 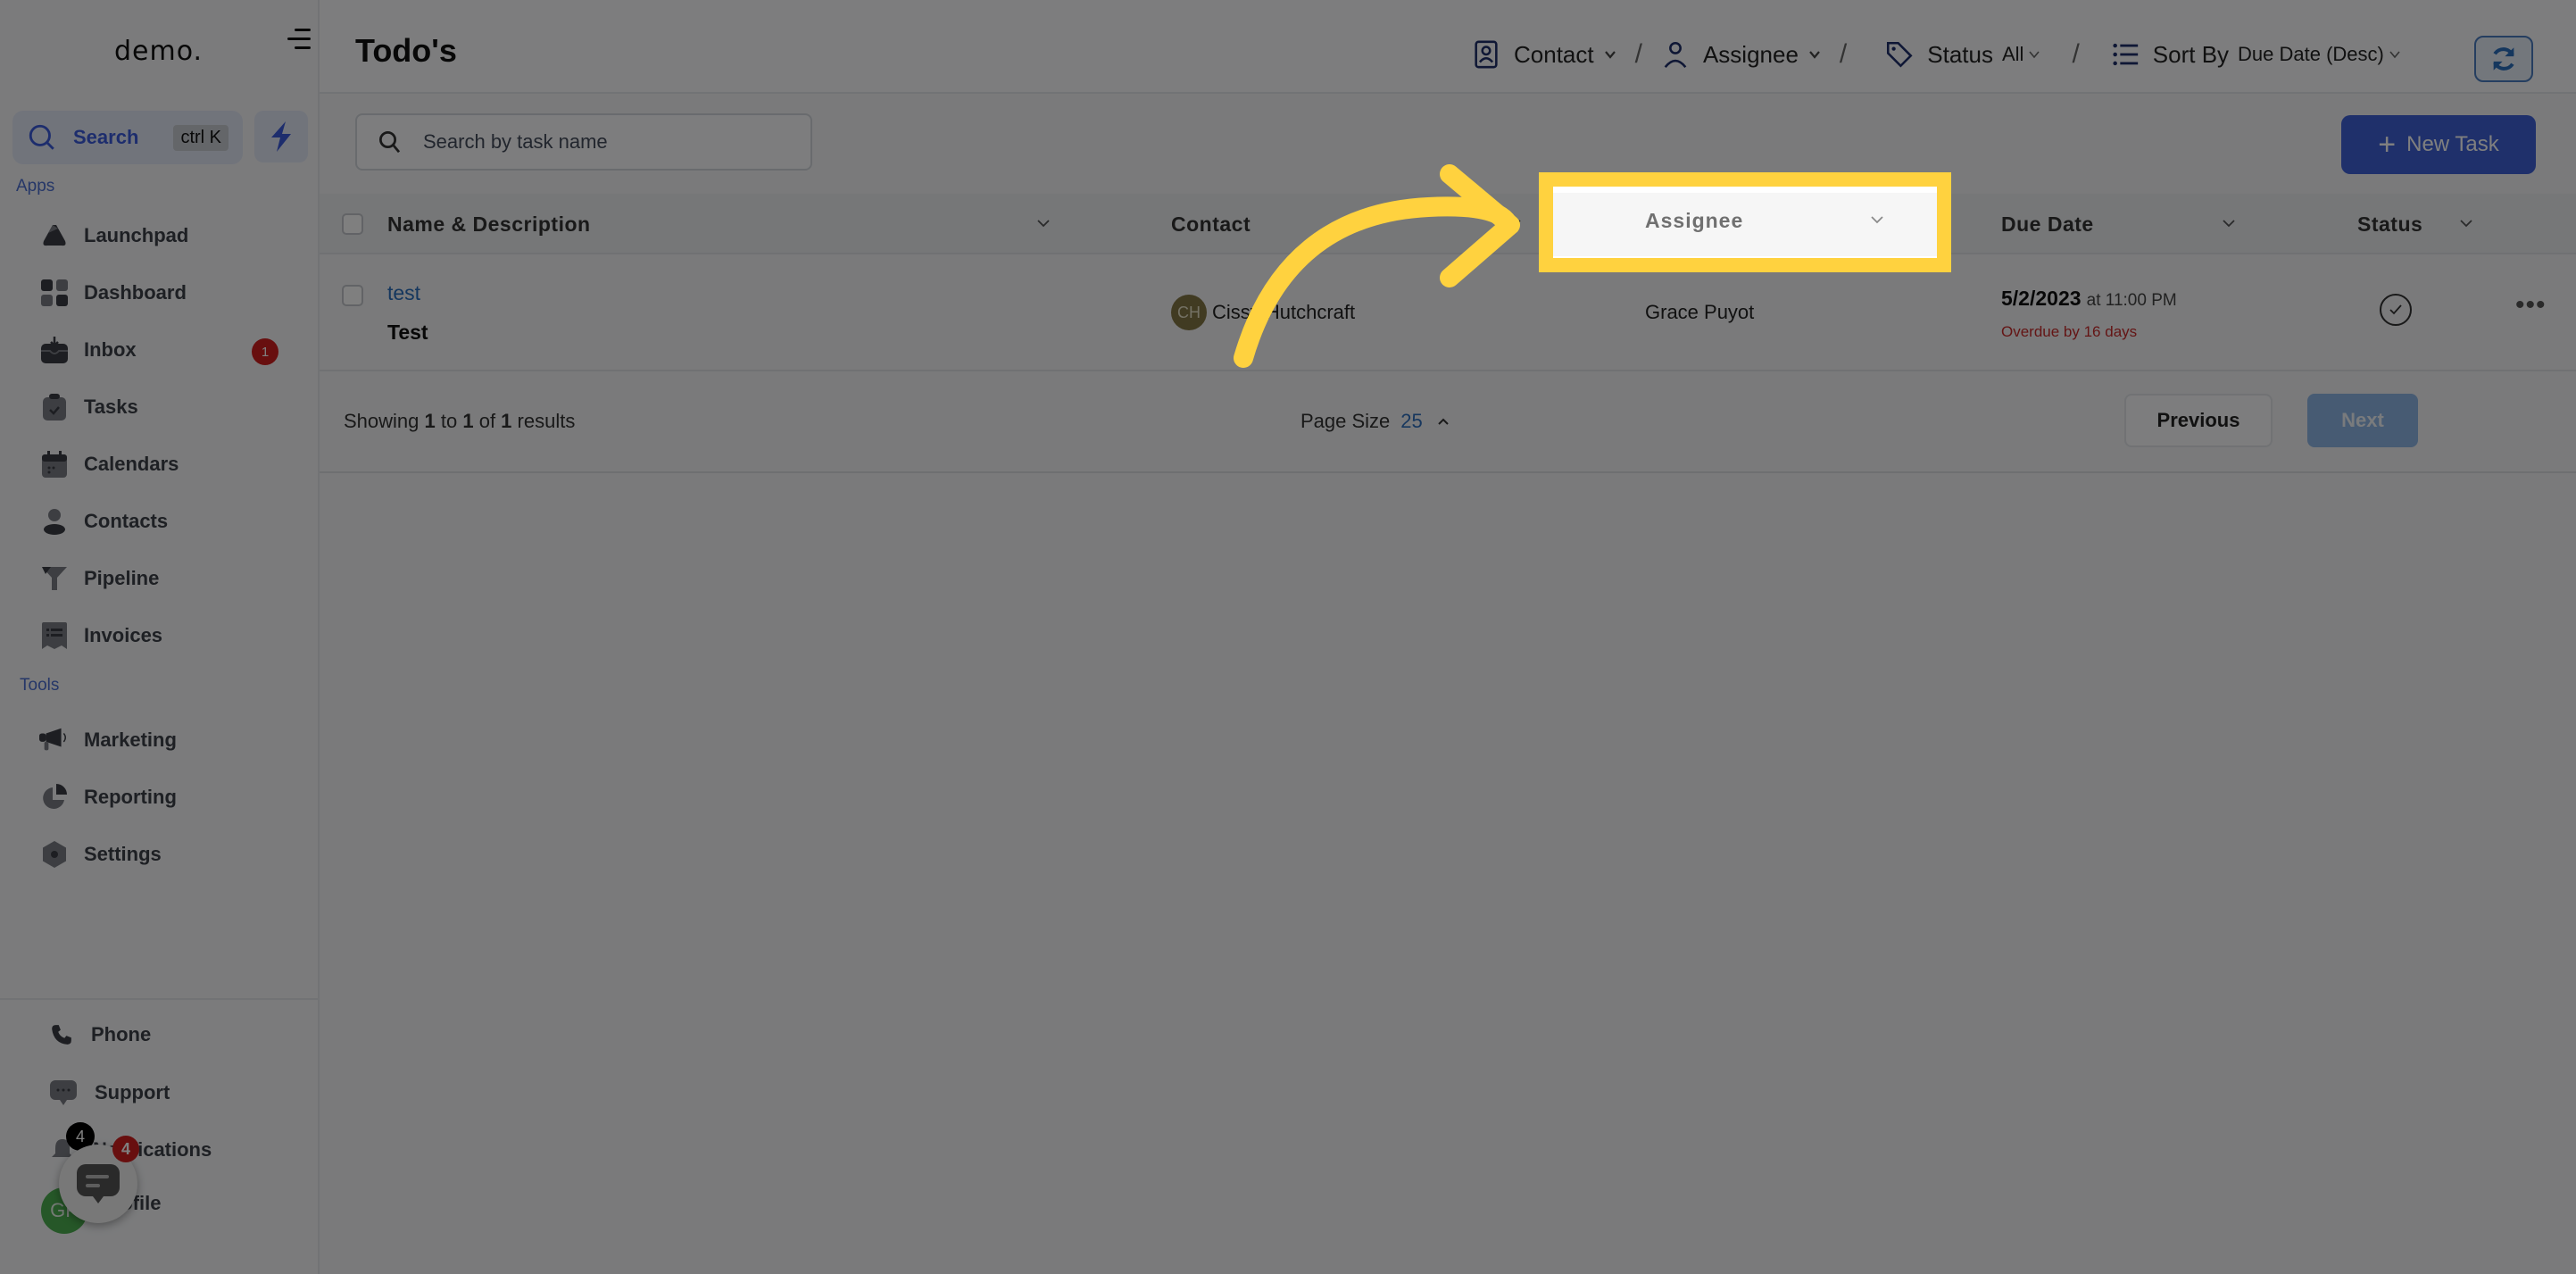 What do you see at coordinates (1741, 54) in the screenshot?
I see `assignee-filter: Assignee` at bounding box center [1741, 54].